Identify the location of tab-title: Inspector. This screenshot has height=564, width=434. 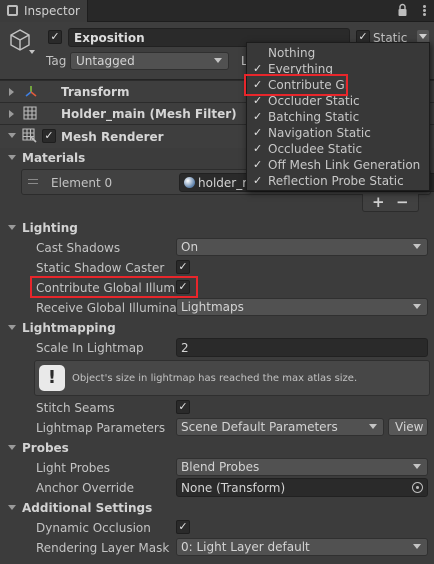
(52, 11).